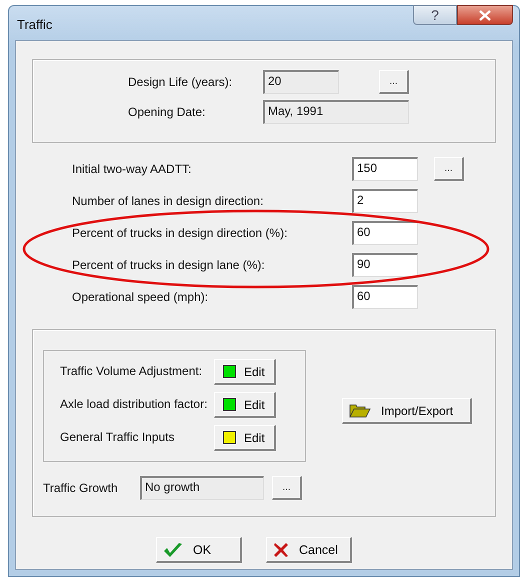  Describe the element at coordinates (180, 233) in the screenshot. I see `field-label: Percent of trucks in design direction (%):` at that location.